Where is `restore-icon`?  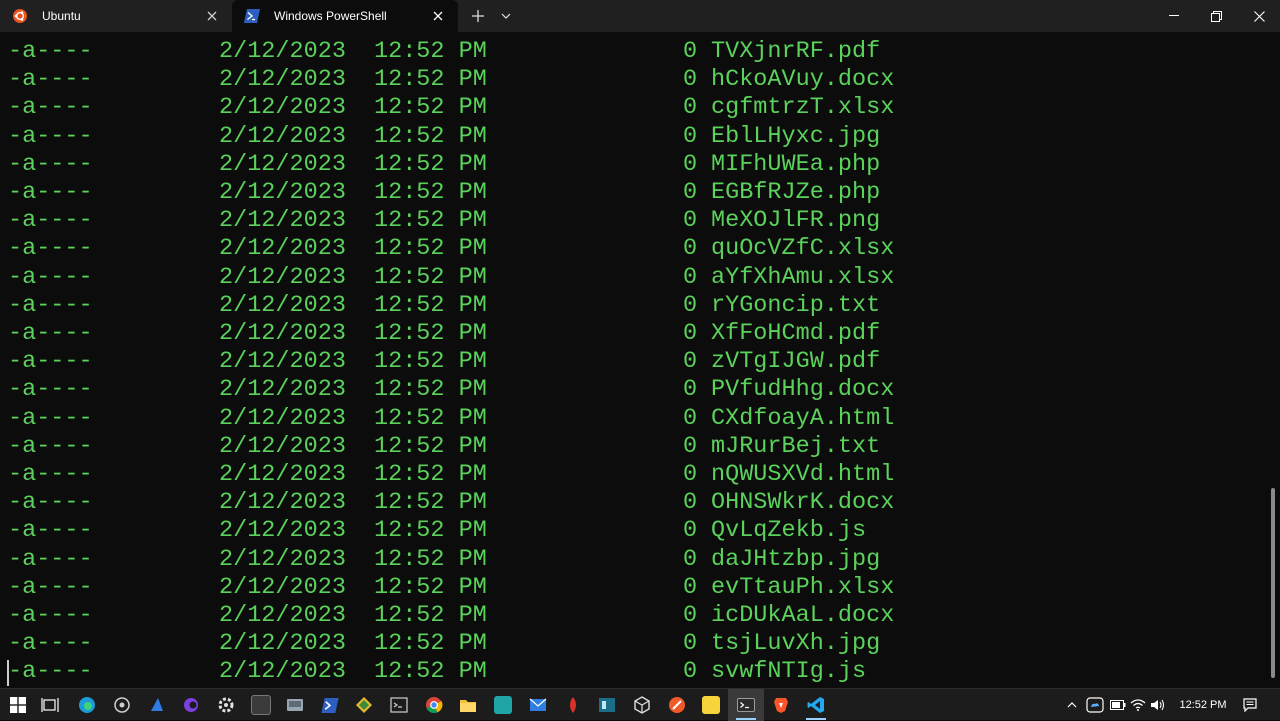 restore-icon is located at coordinates (1216, 16).